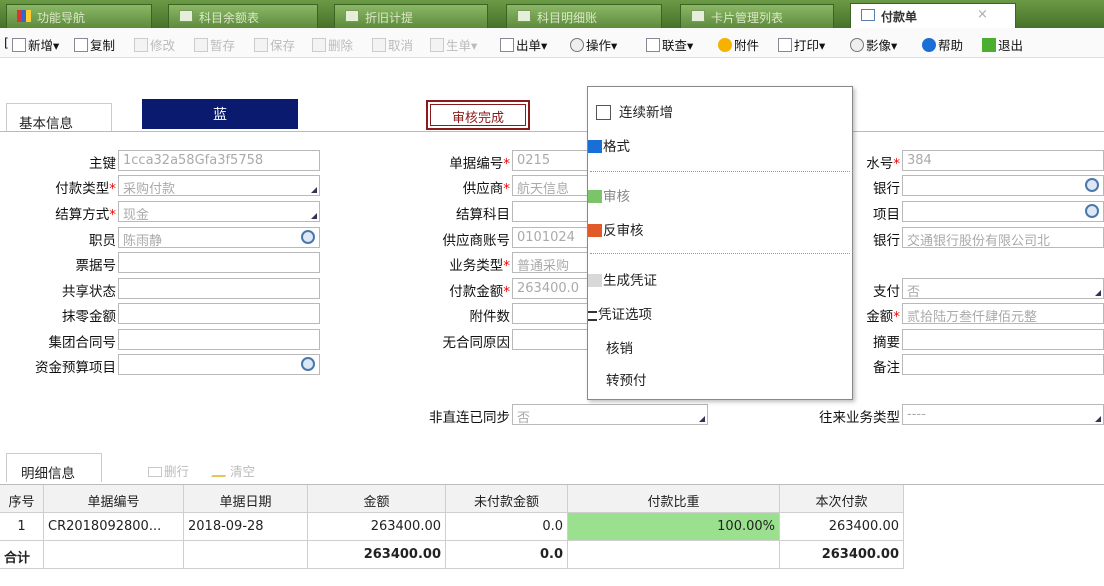 The height and width of the screenshot is (586, 1104). Describe the element at coordinates (219, 237) in the screenshot. I see `staff-field: 陈雨静` at that location.